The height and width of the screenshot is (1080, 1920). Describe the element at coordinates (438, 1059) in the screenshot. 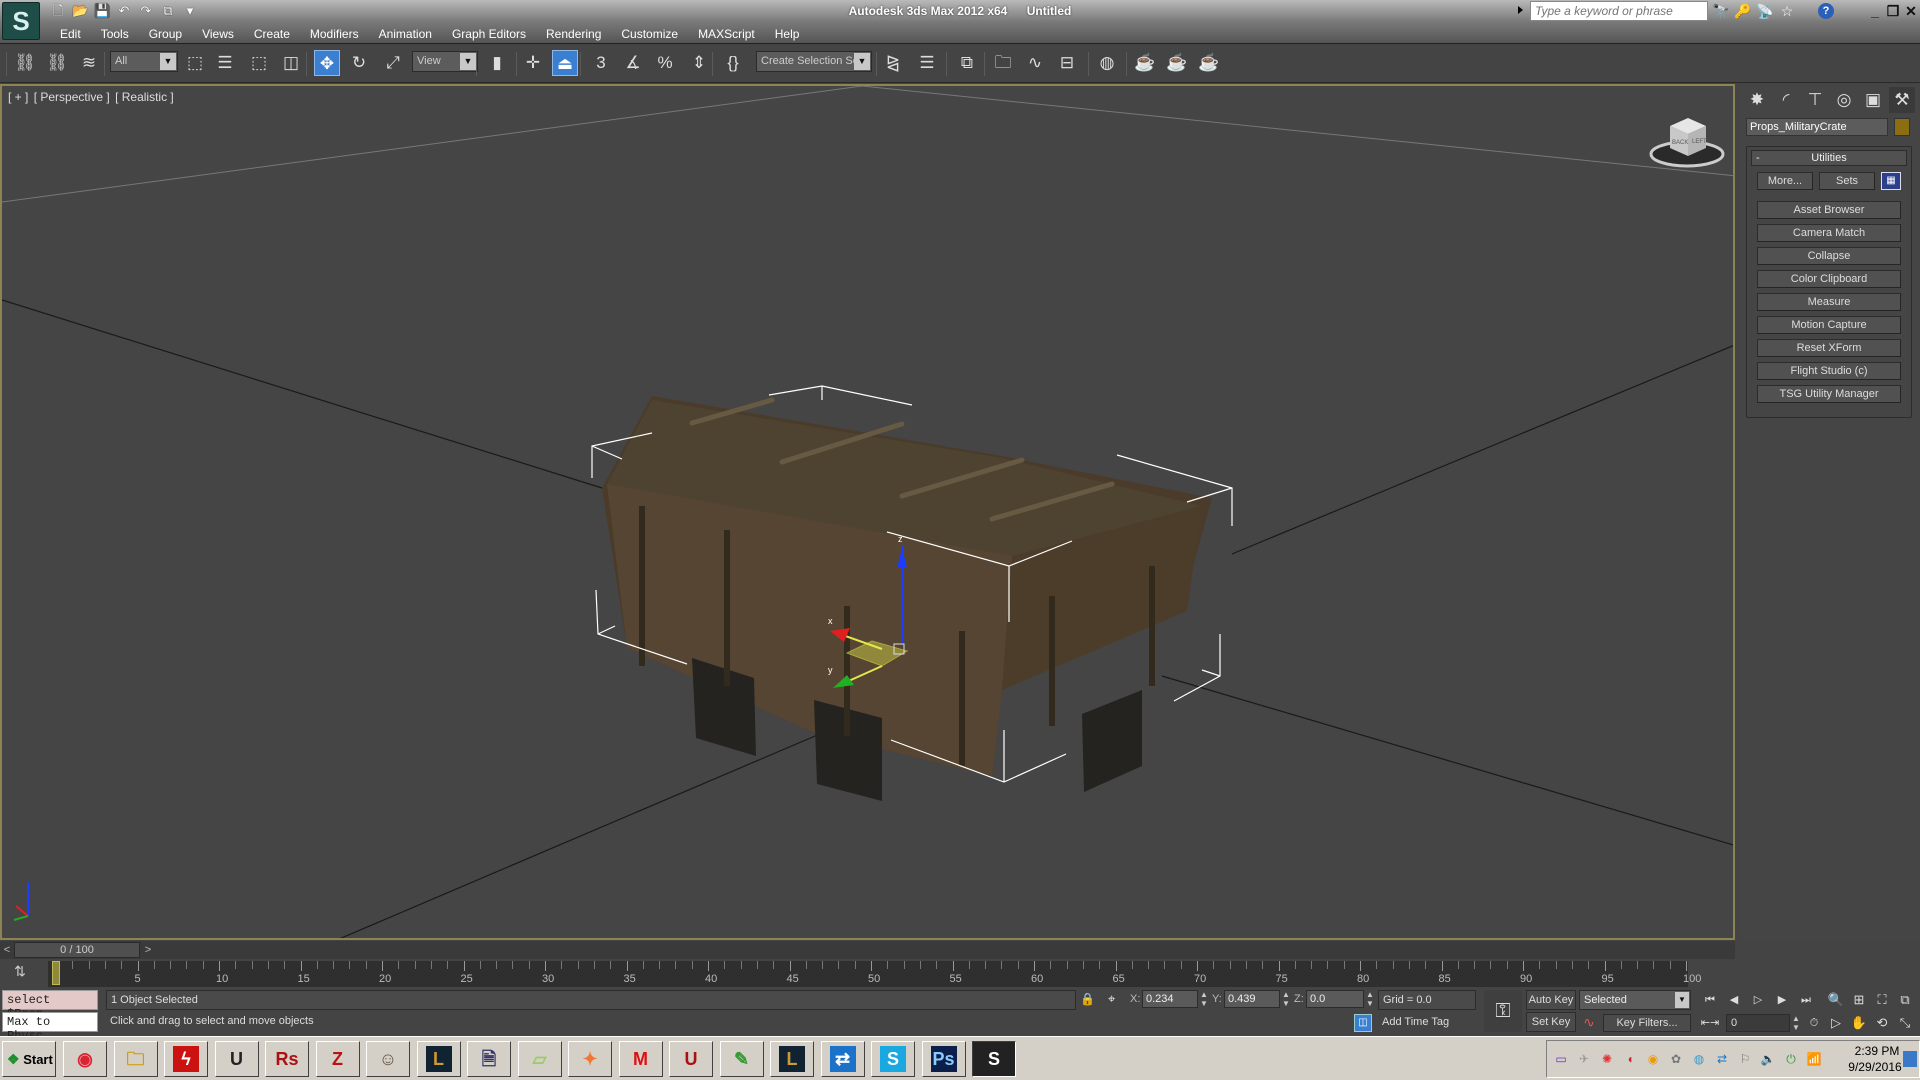

I see `taskbar-app-league-of-legends: L` at that location.